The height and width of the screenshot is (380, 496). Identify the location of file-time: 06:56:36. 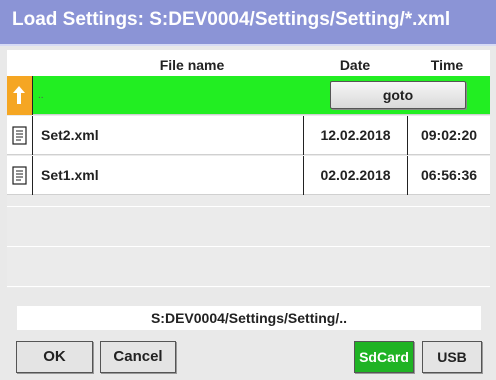
(449, 175).